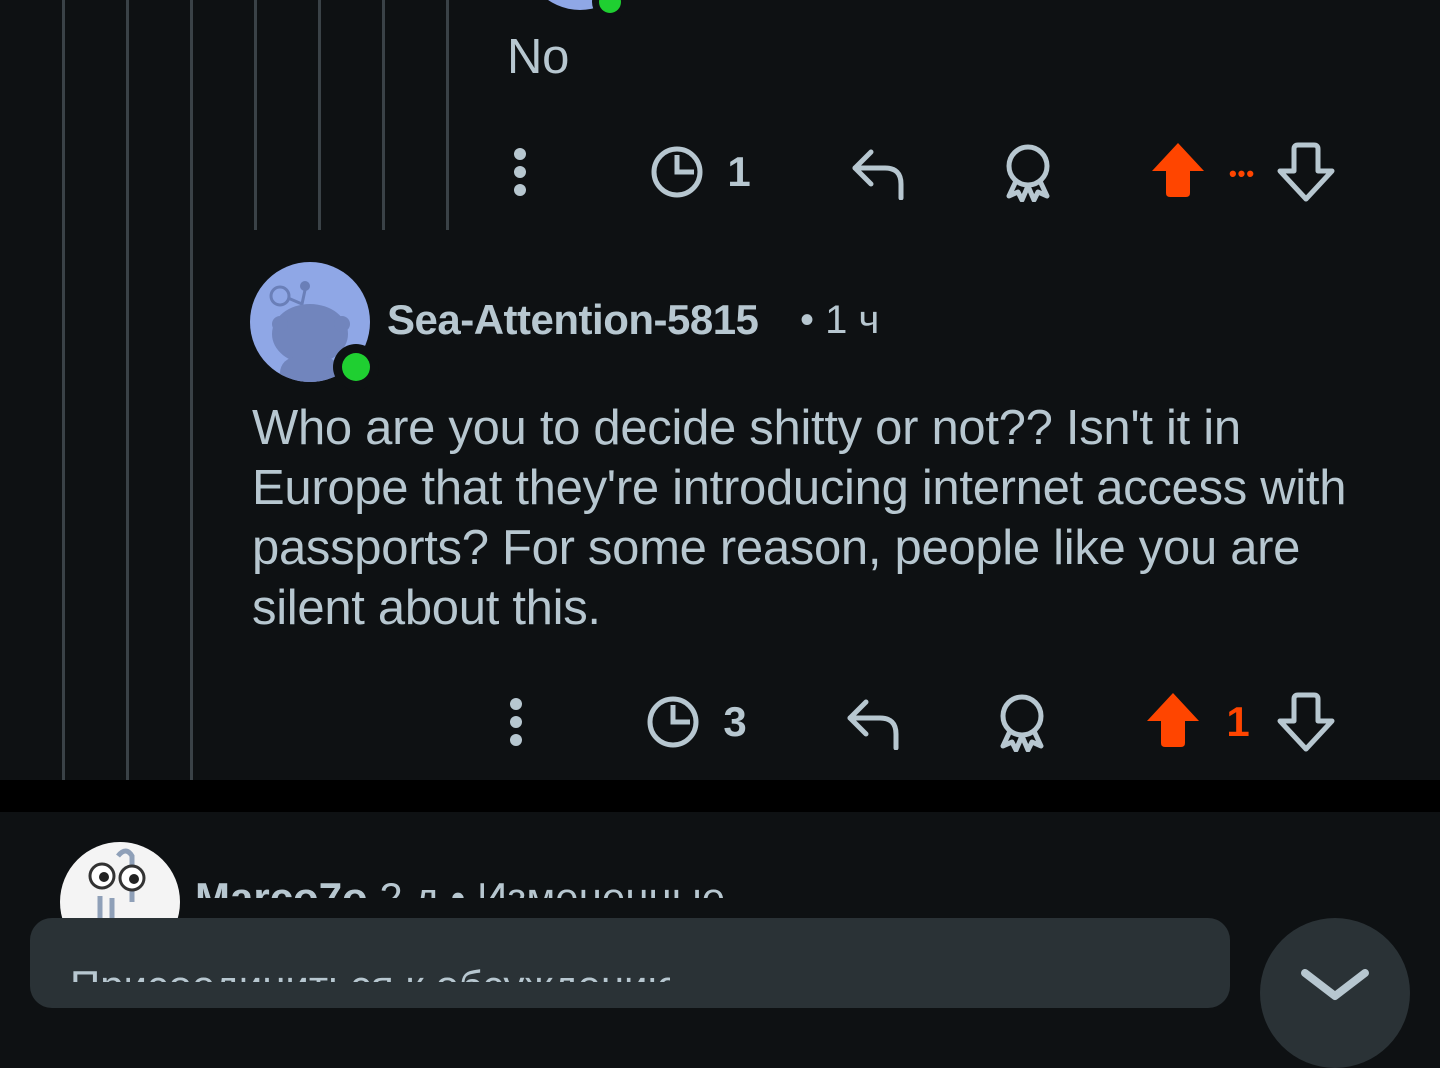 The width and height of the screenshot is (1440, 1068). I want to click on replies-count: 1, so click(739, 171).